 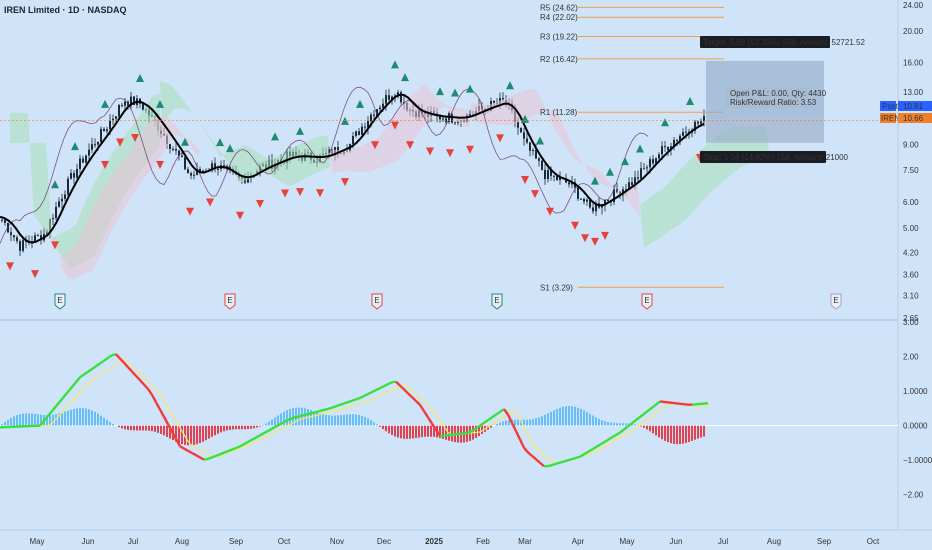 What do you see at coordinates (915, 391) in the screenshot?
I see `macd-tick-label: 1.0000` at bounding box center [915, 391].